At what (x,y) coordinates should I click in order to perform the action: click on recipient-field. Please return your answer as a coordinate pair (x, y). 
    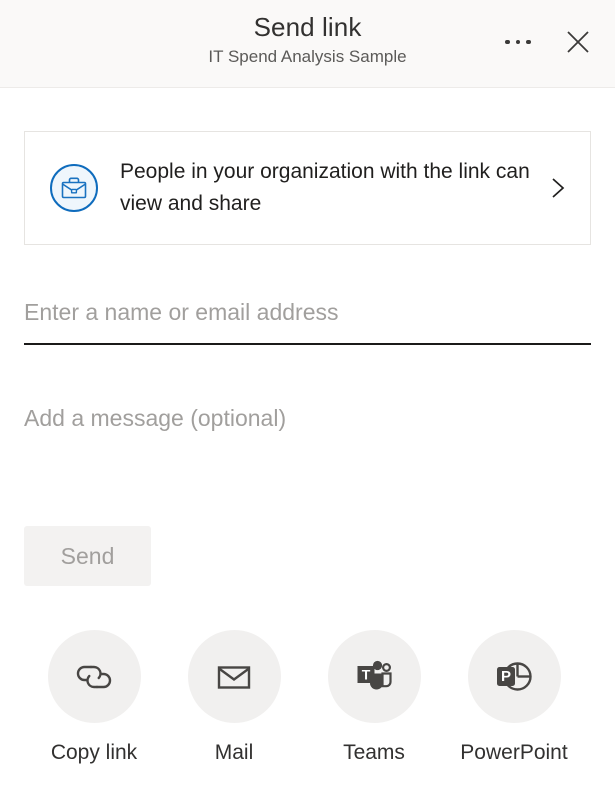
    Looking at the image, I should click on (307, 320).